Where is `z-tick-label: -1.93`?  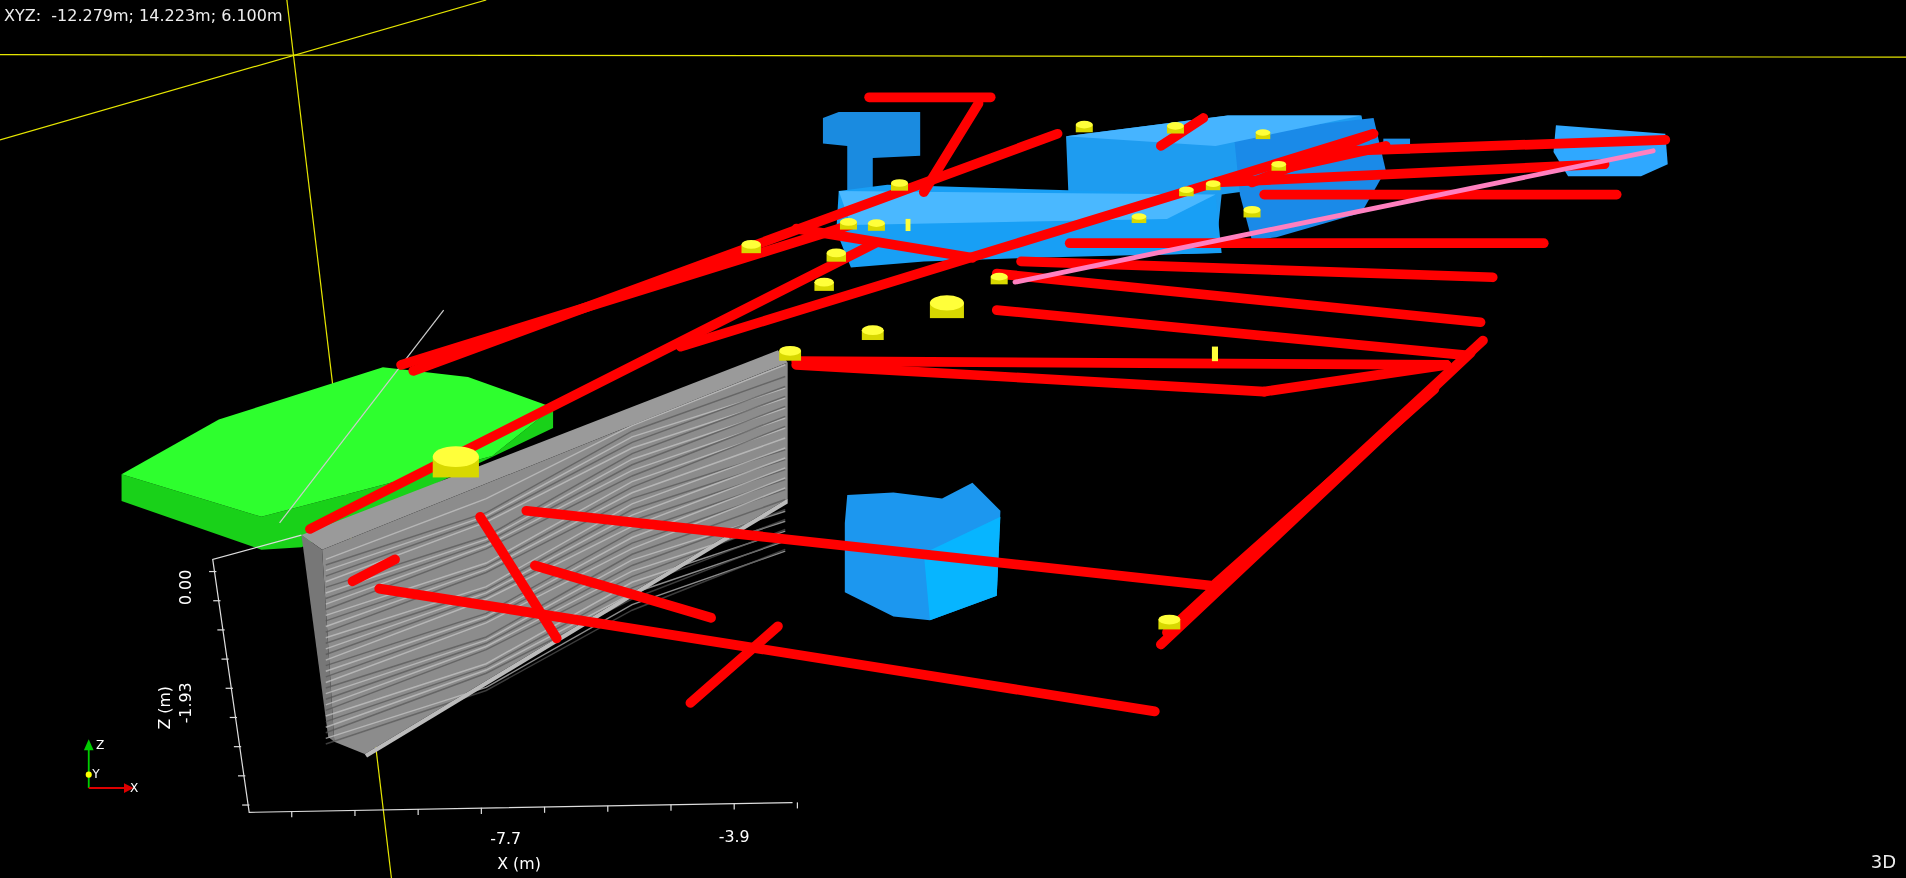
z-tick-label: -1.93 is located at coordinates (185, 703).